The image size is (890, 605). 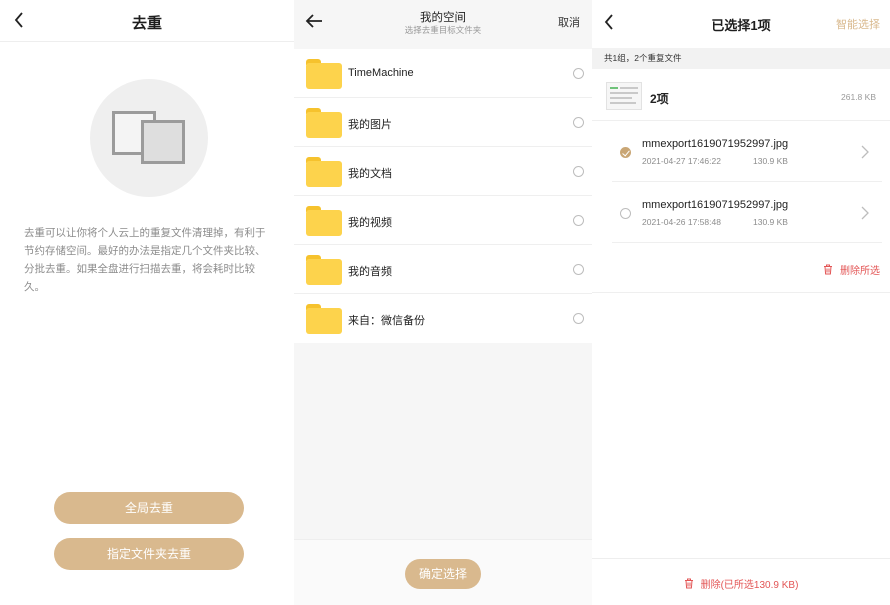 What do you see at coordinates (681, 222) in the screenshot?
I see `file-date: 2021-04-26 17:58:48` at bounding box center [681, 222].